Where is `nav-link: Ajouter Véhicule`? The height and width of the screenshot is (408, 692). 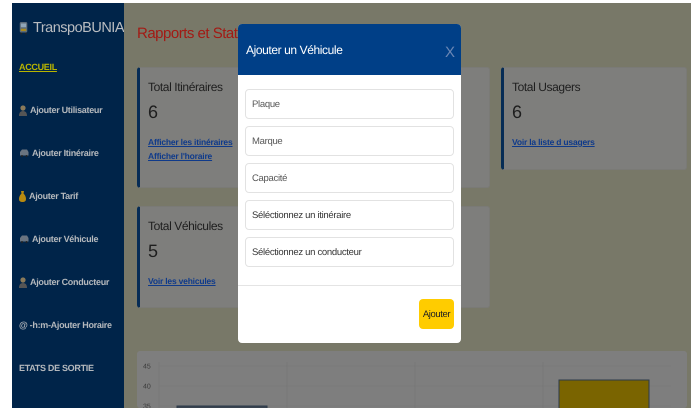 nav-link: Ajouter Véhicule is located at coordinates (71, 239).